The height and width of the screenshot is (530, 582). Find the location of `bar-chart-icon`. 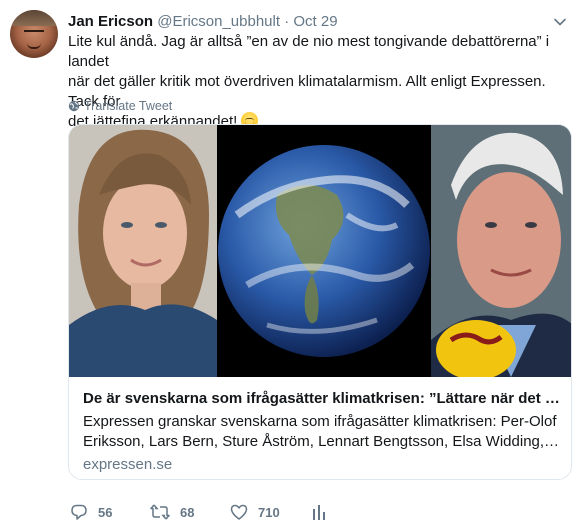

bar-chart-icon is located at coordinates (319, 512).